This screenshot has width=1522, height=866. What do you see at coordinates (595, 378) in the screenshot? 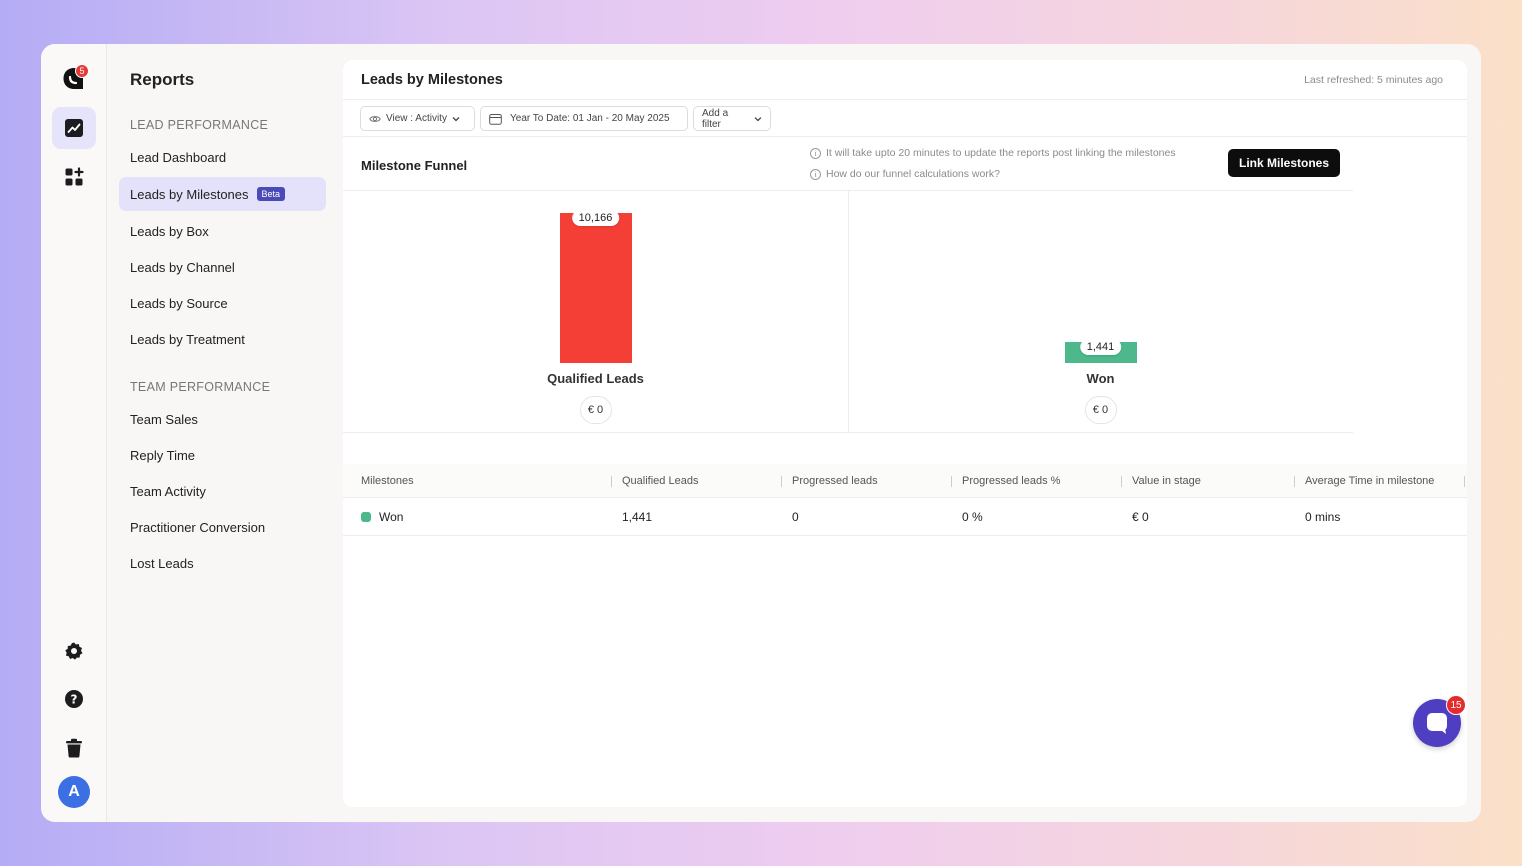
I see `funnel-stage-name: Qualified Leads` at bounding box center [595, 378].